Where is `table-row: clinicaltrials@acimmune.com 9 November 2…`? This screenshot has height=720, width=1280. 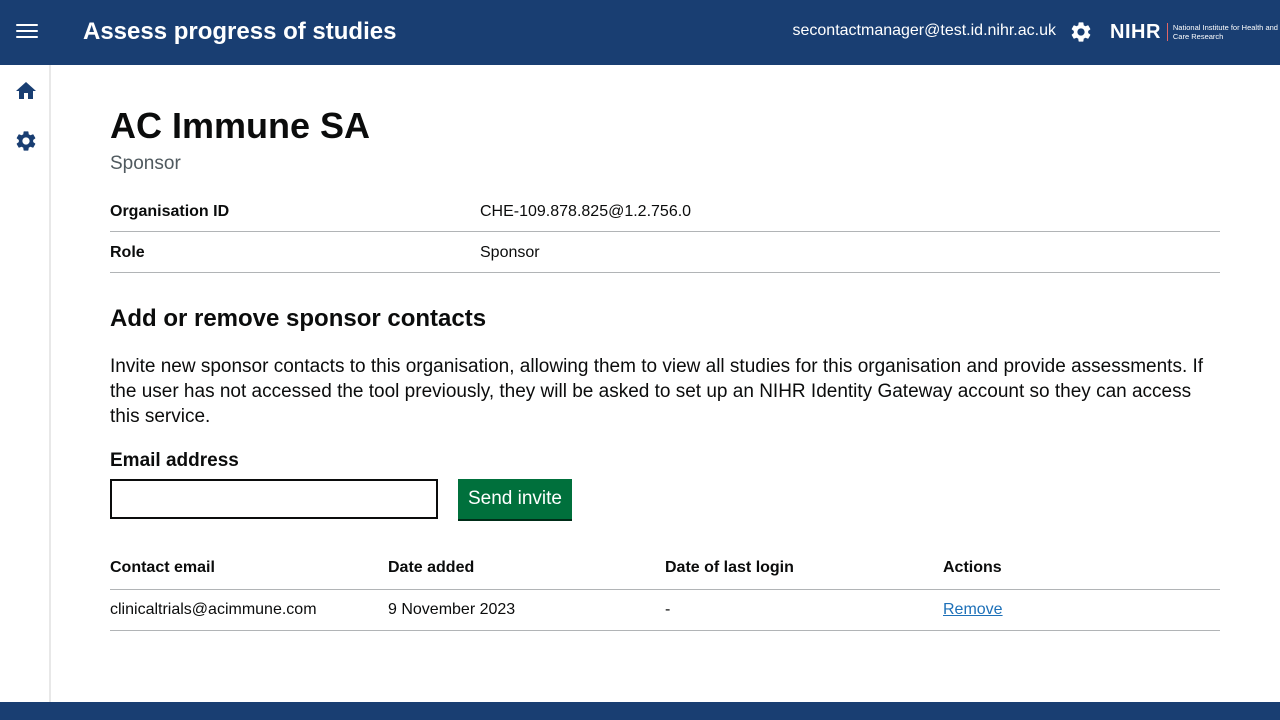
table-row: clinicaltrials@acimmune.com 9 November 2… is located at coordinates (665, 610).